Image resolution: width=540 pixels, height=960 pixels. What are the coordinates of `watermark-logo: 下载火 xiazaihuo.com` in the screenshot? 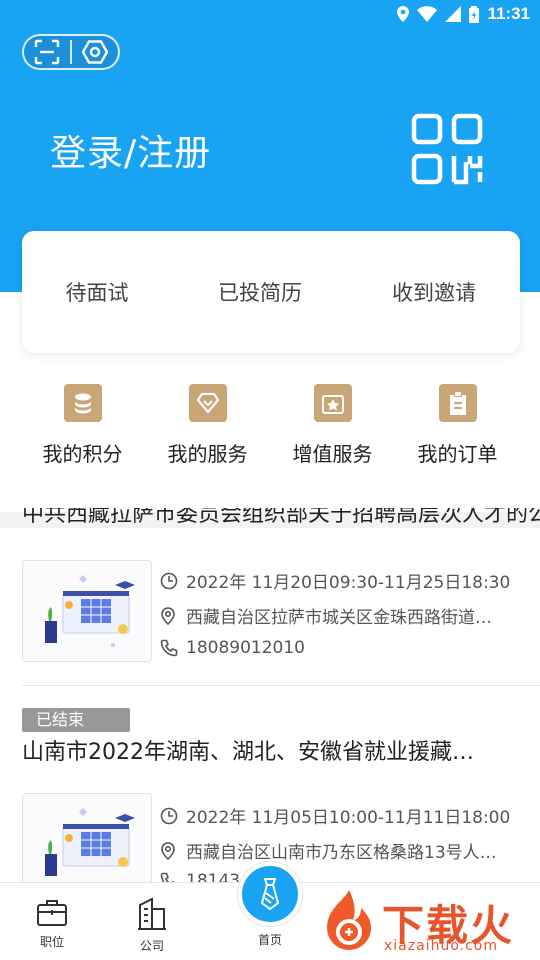 It's located at (429, 924).